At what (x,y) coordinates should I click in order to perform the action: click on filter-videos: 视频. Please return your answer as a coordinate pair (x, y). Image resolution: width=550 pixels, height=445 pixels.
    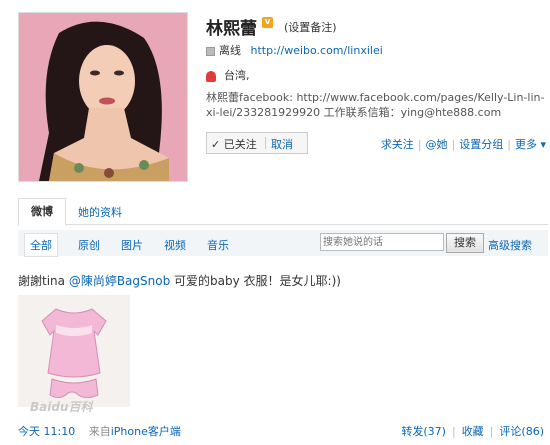
    Looking at the image, I should click on (175, 245).